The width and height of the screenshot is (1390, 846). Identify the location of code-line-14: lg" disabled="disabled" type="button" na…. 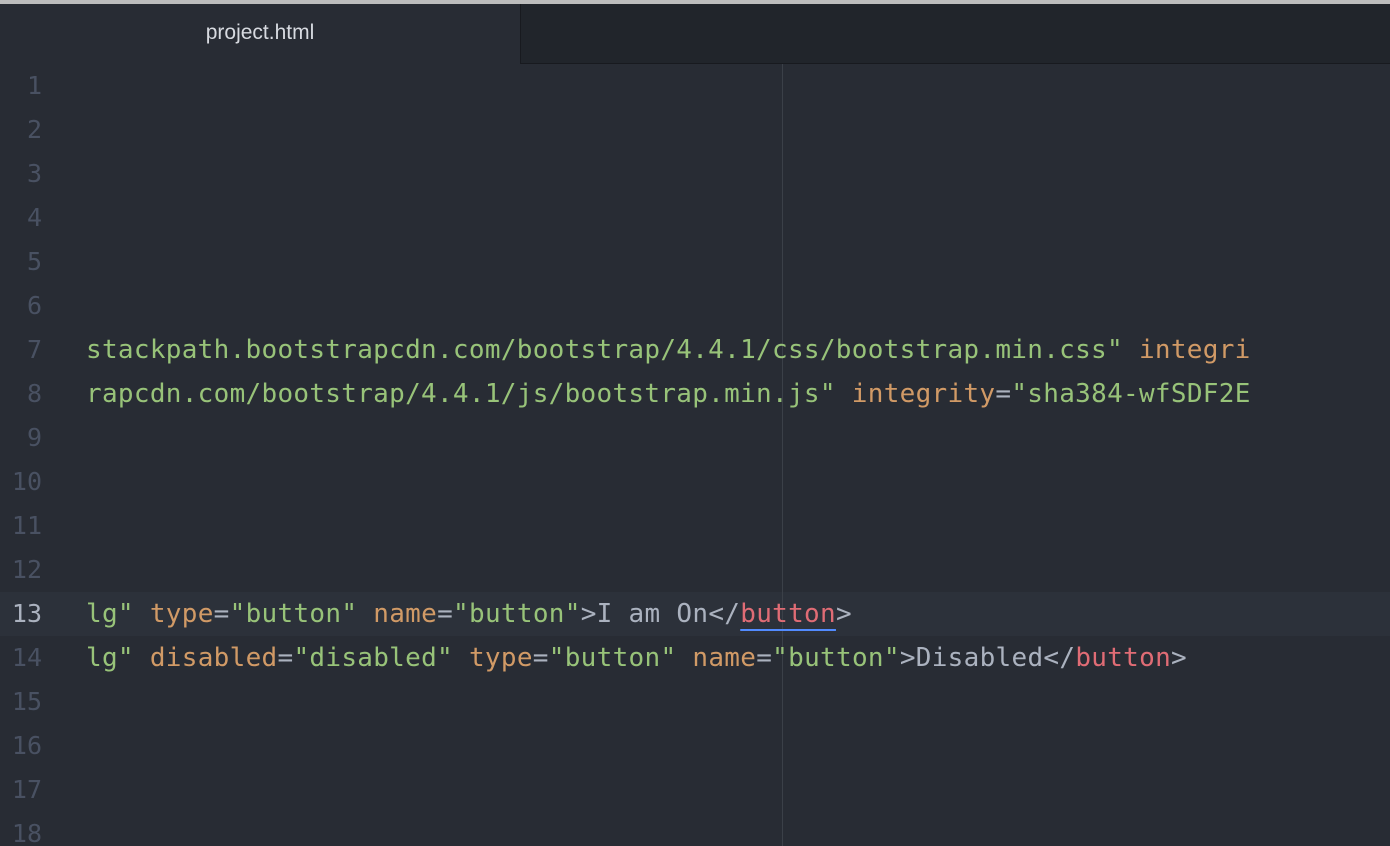
(636, 658).